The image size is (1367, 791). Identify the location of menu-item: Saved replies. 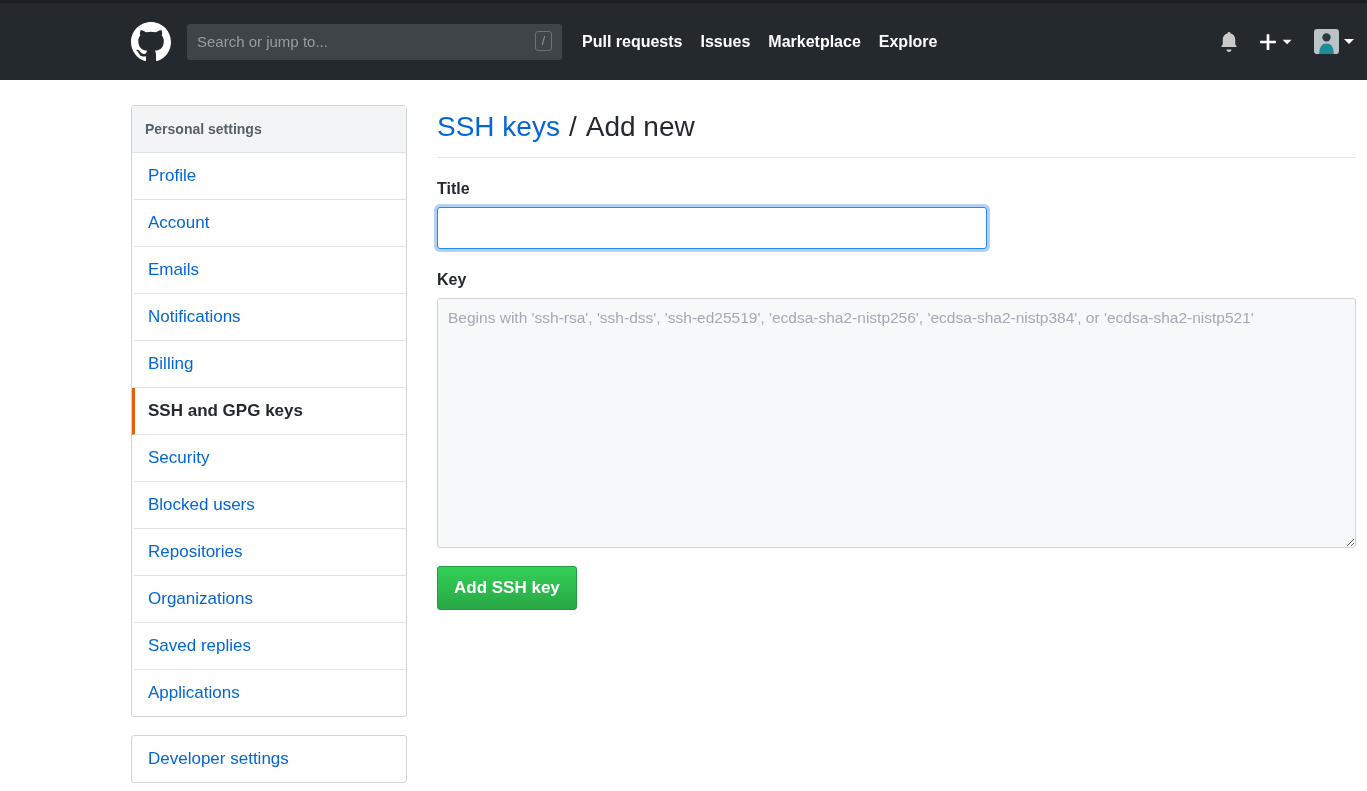
(269, 646).